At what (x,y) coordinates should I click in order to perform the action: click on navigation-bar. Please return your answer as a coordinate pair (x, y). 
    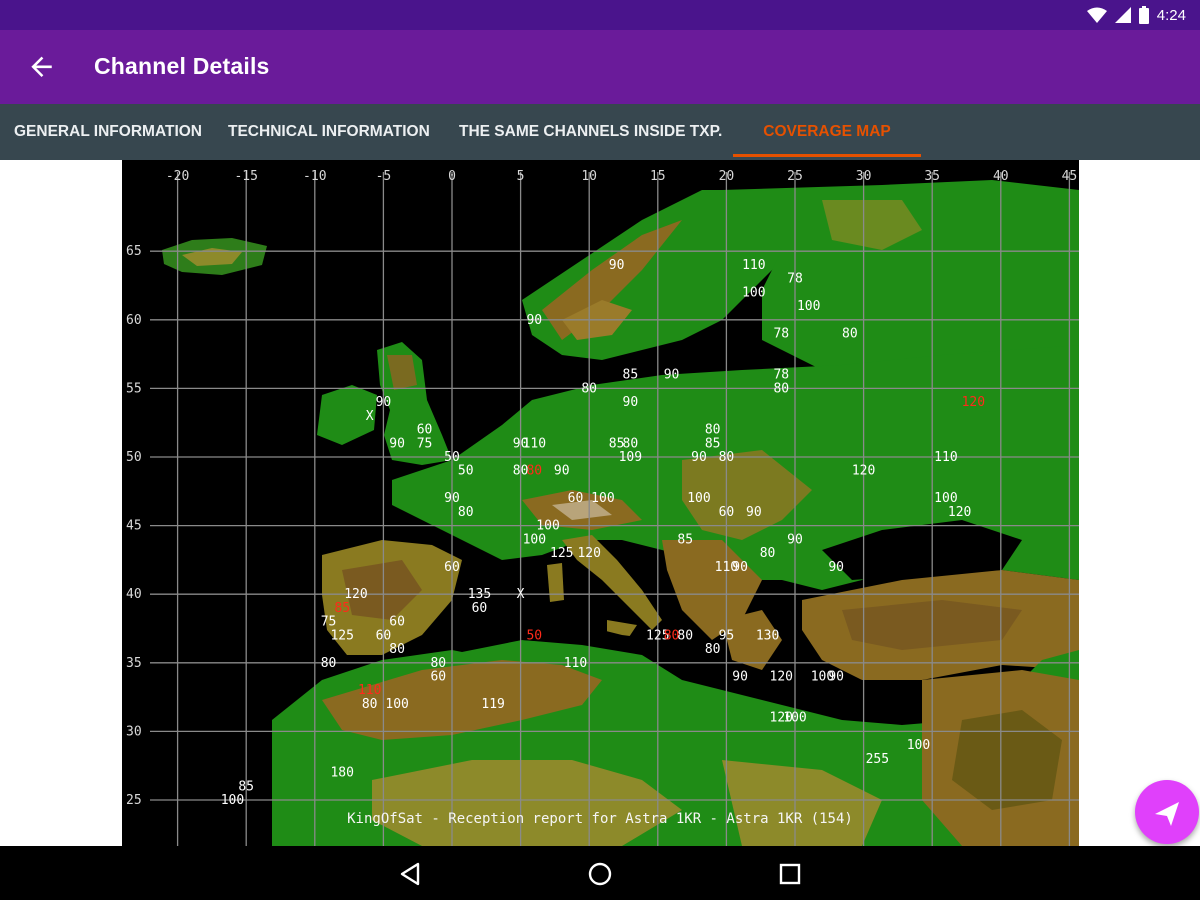
    Looking at the image, I should click on (600, 873).